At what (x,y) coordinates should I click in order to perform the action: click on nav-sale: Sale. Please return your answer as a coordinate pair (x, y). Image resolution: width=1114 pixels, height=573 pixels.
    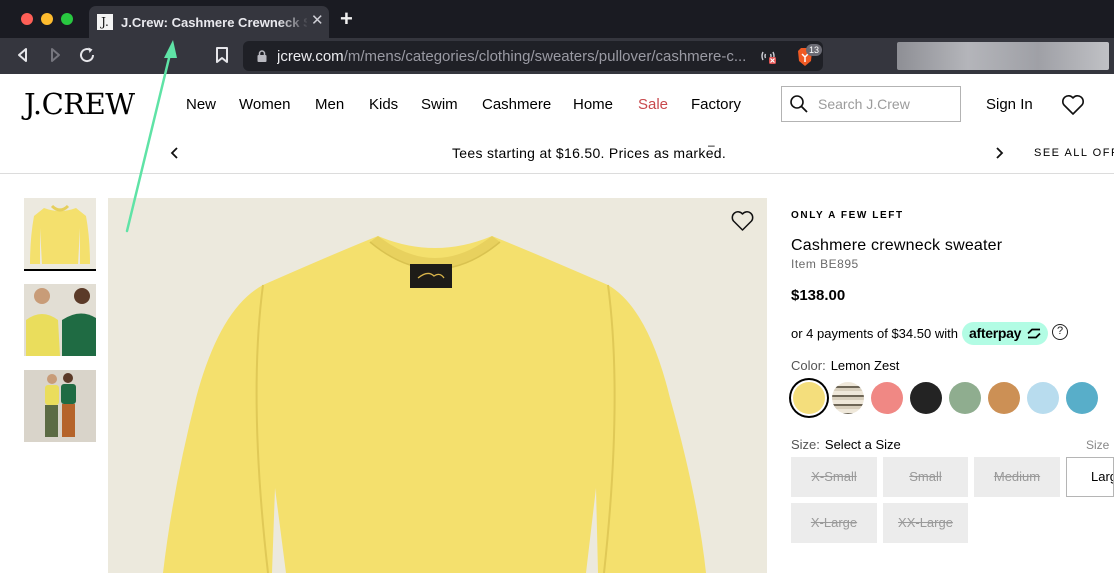
    Looking at the image, I should click on (653, 104).